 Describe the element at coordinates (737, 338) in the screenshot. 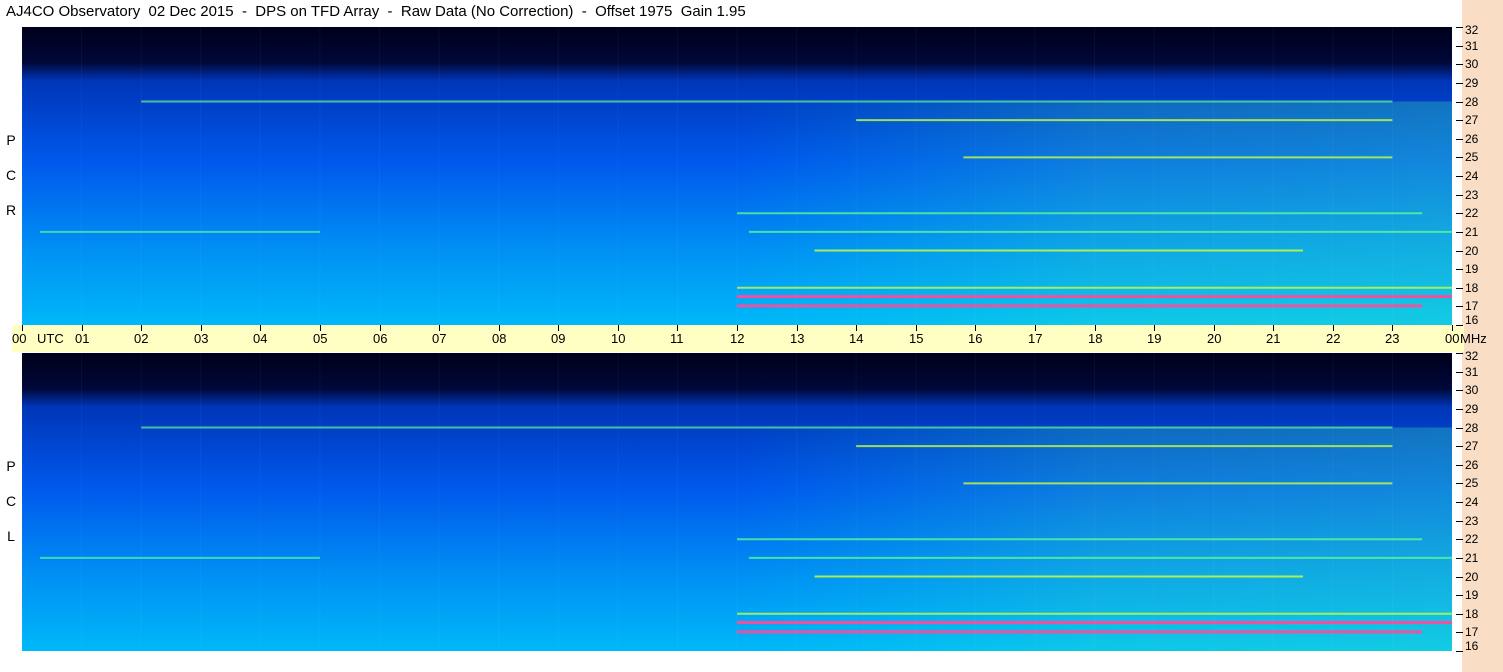

I see `utc-tick-label: 12` at that location.